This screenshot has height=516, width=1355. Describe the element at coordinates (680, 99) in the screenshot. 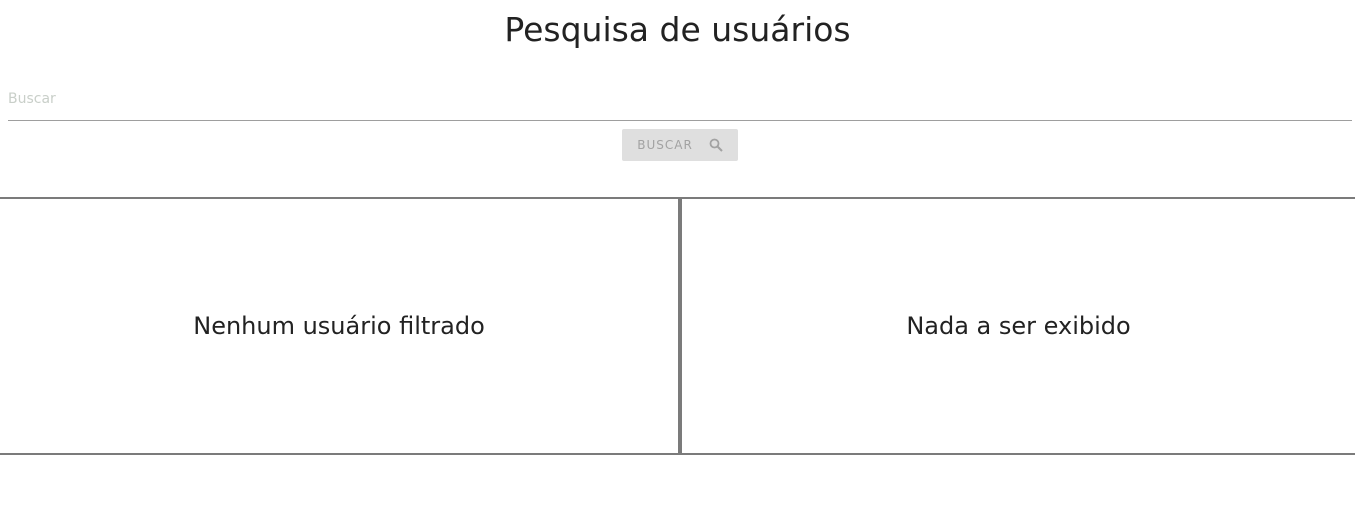

I see `search-input` at that location.